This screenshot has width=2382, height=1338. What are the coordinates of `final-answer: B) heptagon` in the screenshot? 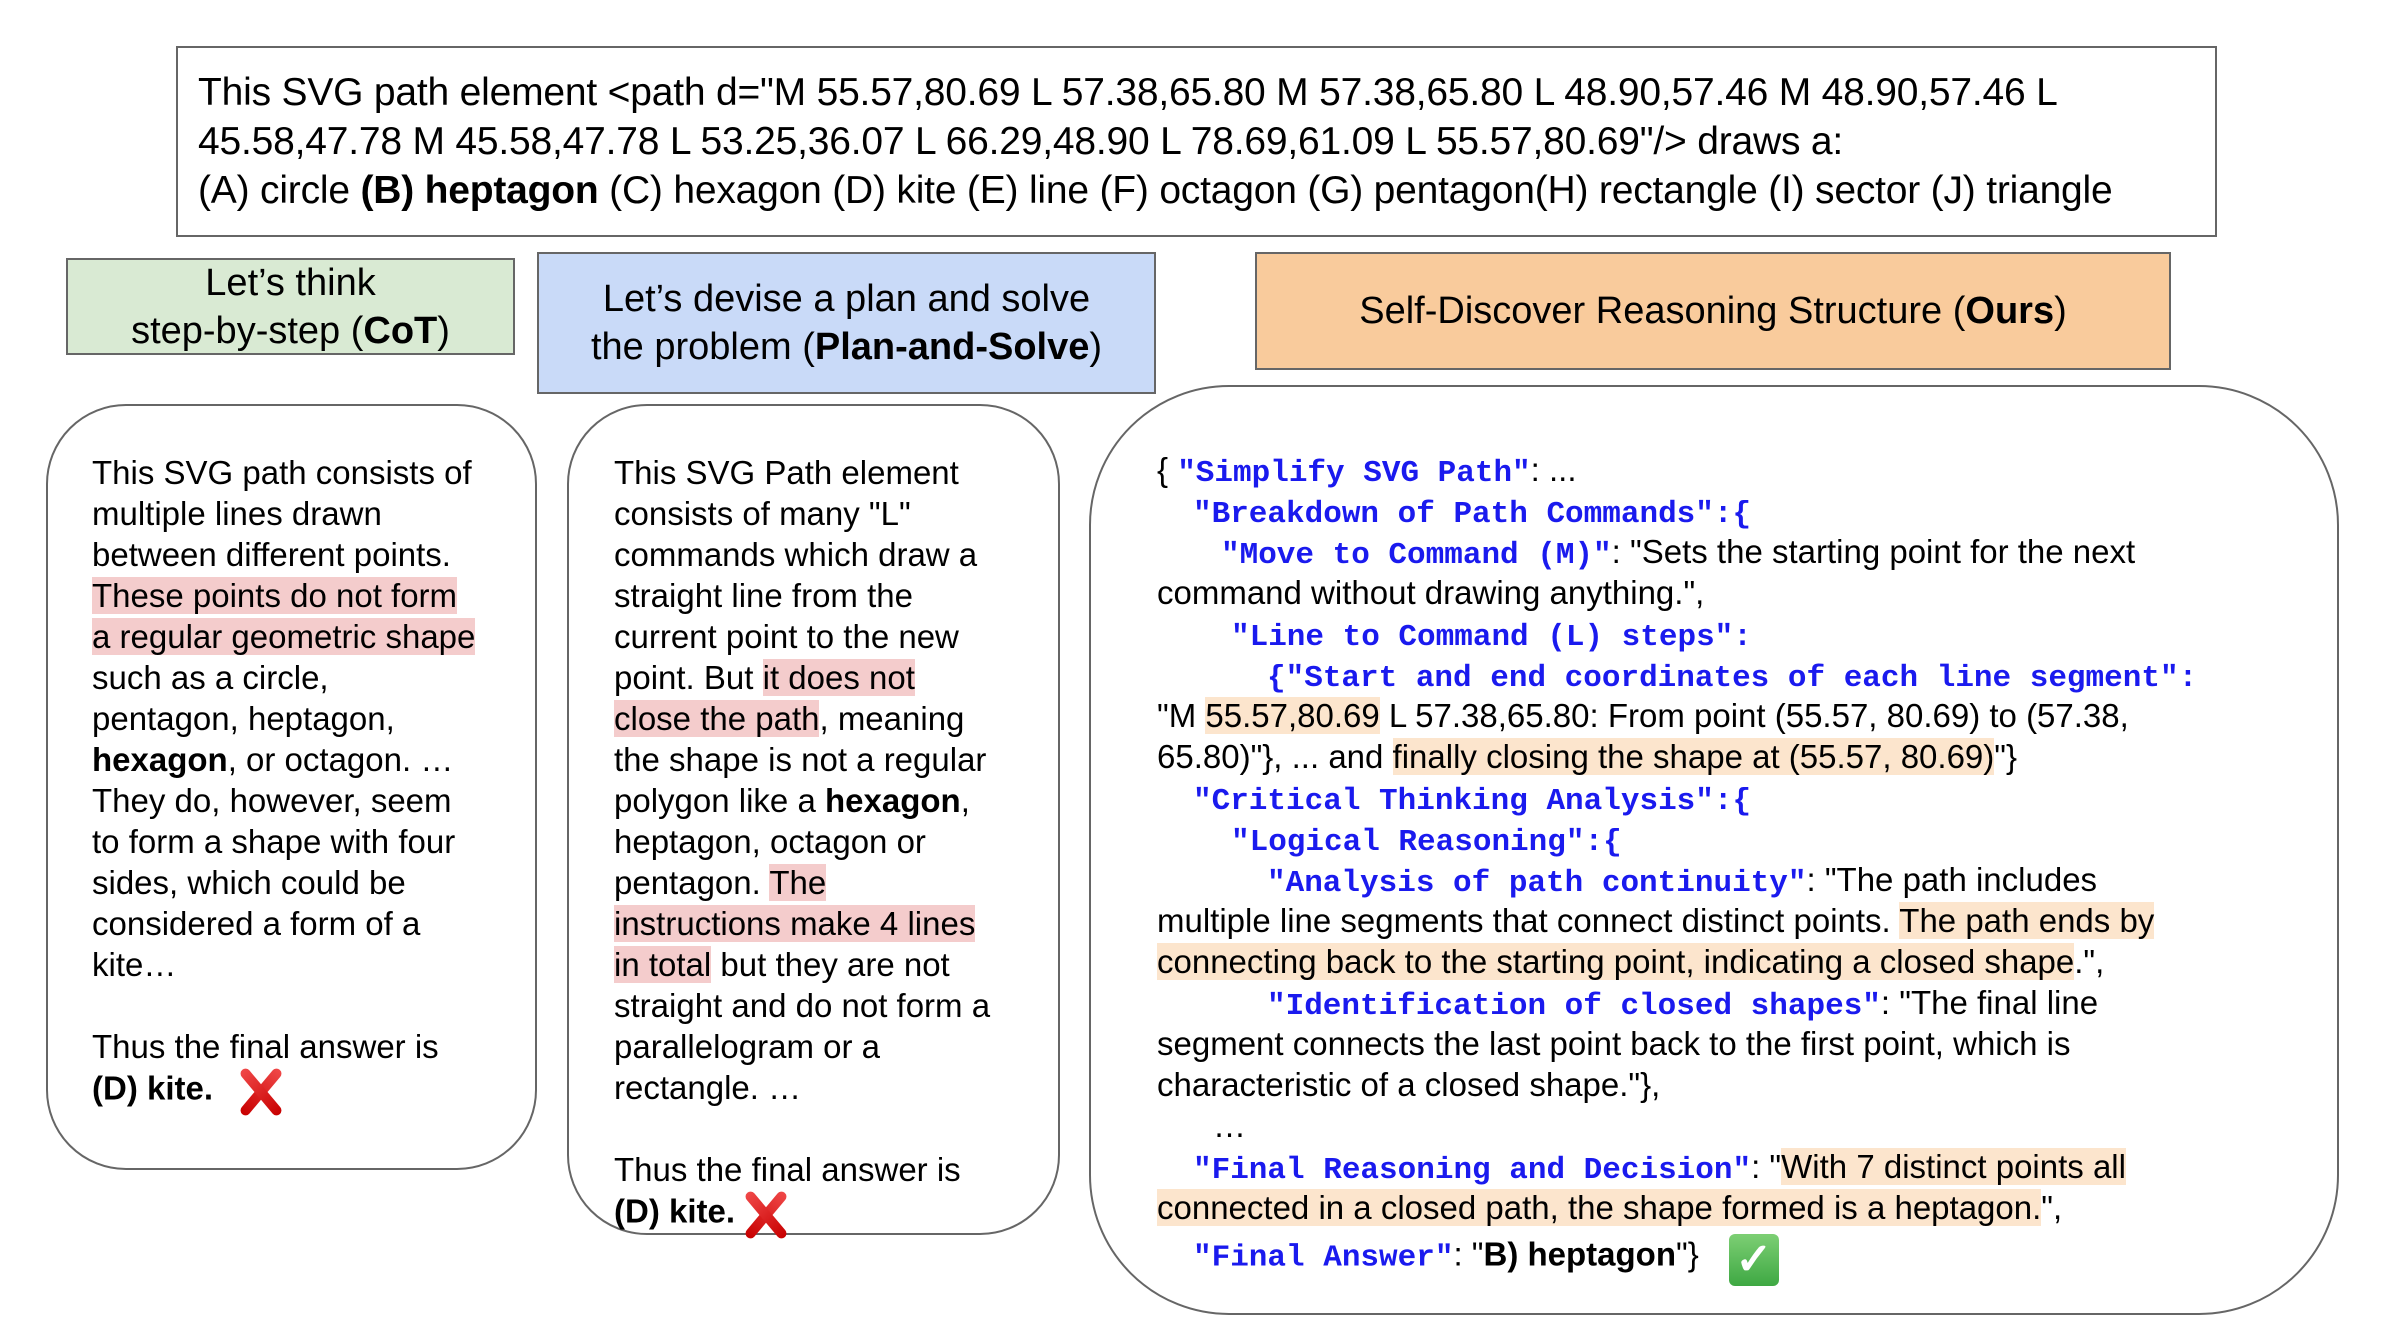 It's located at (1579, 1254).